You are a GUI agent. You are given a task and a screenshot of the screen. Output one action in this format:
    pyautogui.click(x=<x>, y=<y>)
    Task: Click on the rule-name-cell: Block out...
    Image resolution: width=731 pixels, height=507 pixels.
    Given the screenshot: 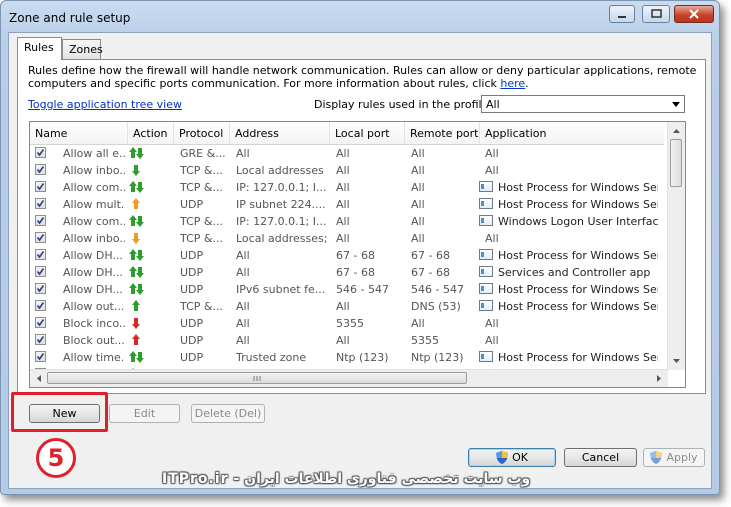 What is the action you would take?
    pyautogui.click(x=94, y=340)
    